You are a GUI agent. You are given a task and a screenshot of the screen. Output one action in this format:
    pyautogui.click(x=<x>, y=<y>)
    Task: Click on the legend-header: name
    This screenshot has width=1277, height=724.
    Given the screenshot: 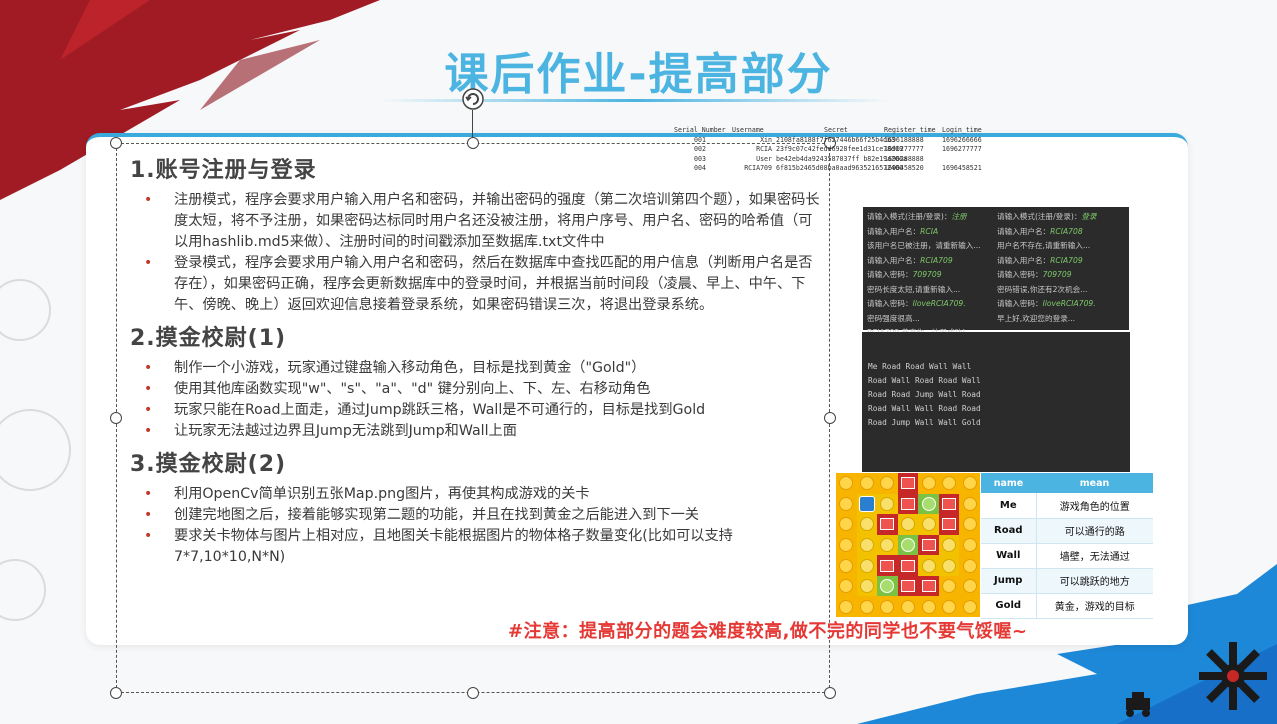 What is the action you would take?
    pyautogui.click(x=1008, y=483)
    